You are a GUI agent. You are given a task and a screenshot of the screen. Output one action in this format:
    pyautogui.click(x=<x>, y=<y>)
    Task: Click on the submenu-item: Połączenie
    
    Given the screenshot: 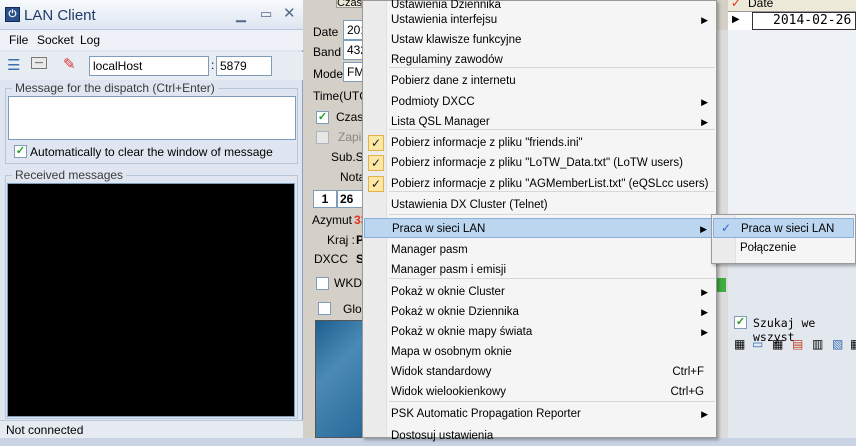 What is the action you would take?
    pyautogui.click(x=783, y=248)
    